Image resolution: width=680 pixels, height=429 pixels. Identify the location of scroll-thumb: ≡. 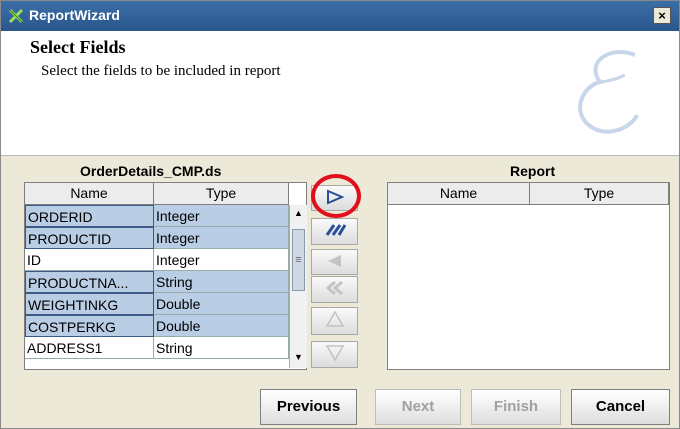
(298, 260).